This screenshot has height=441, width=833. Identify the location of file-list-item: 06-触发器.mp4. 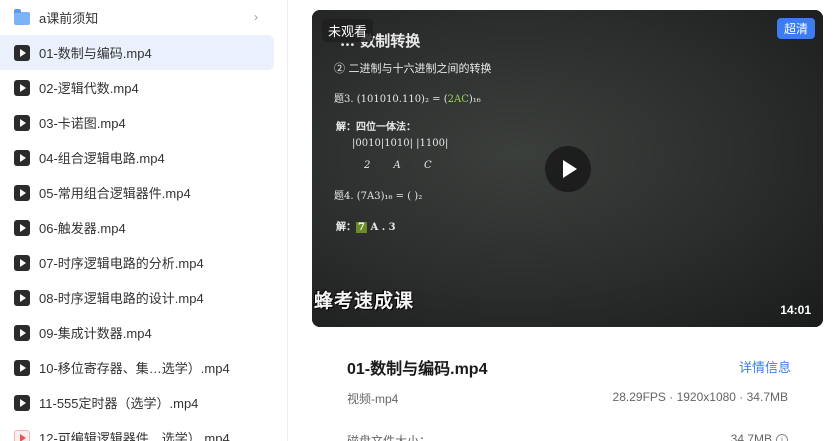
(137, 227).